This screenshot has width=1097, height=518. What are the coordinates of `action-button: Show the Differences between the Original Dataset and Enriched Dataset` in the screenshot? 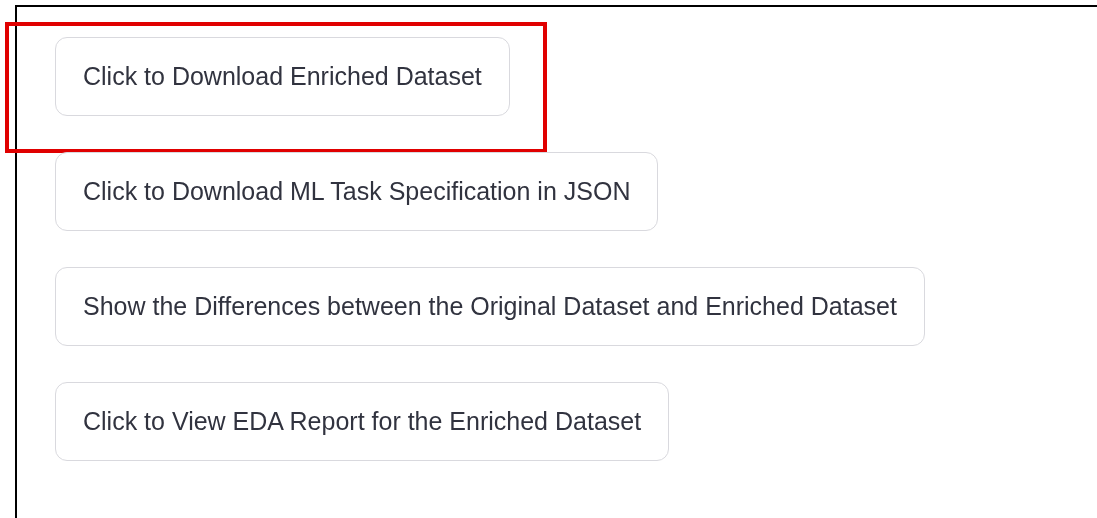 It's located at (490, 306).